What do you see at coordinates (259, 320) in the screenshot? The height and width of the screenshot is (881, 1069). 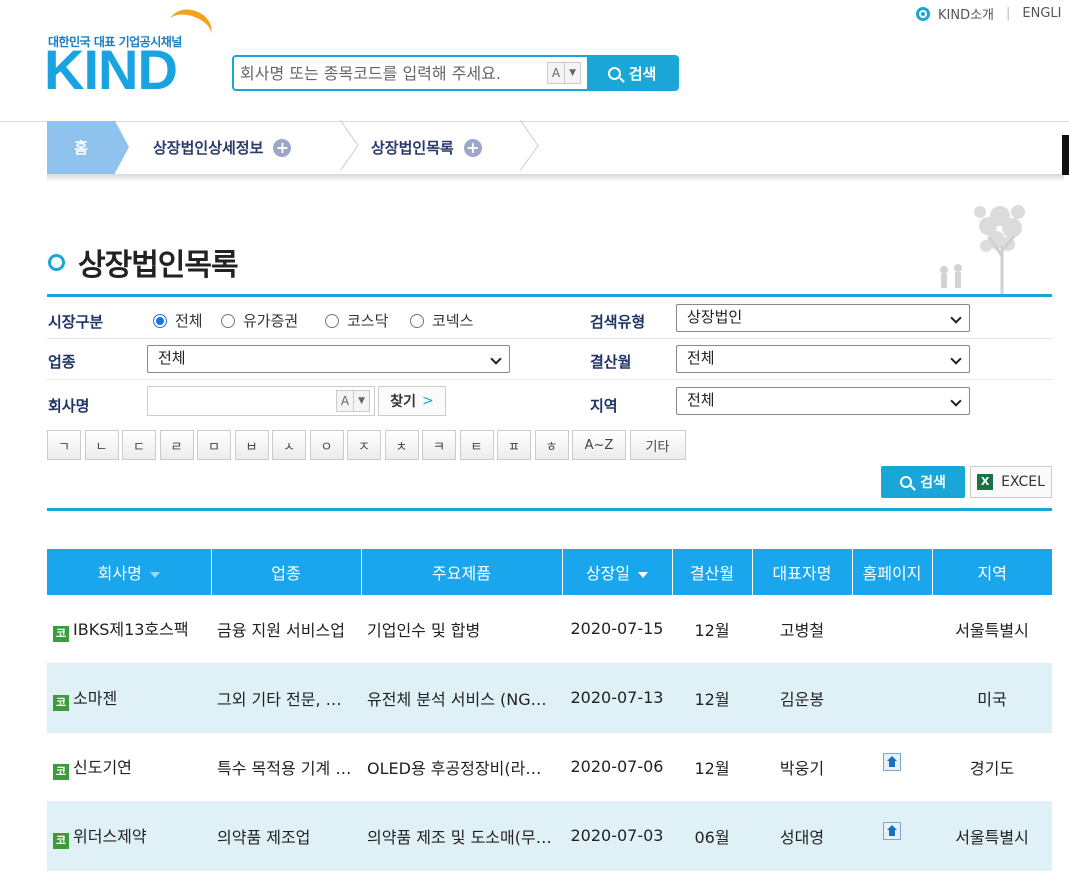 I see `market-radio-kospi: 유가증권` at bounding box center [259, 320].